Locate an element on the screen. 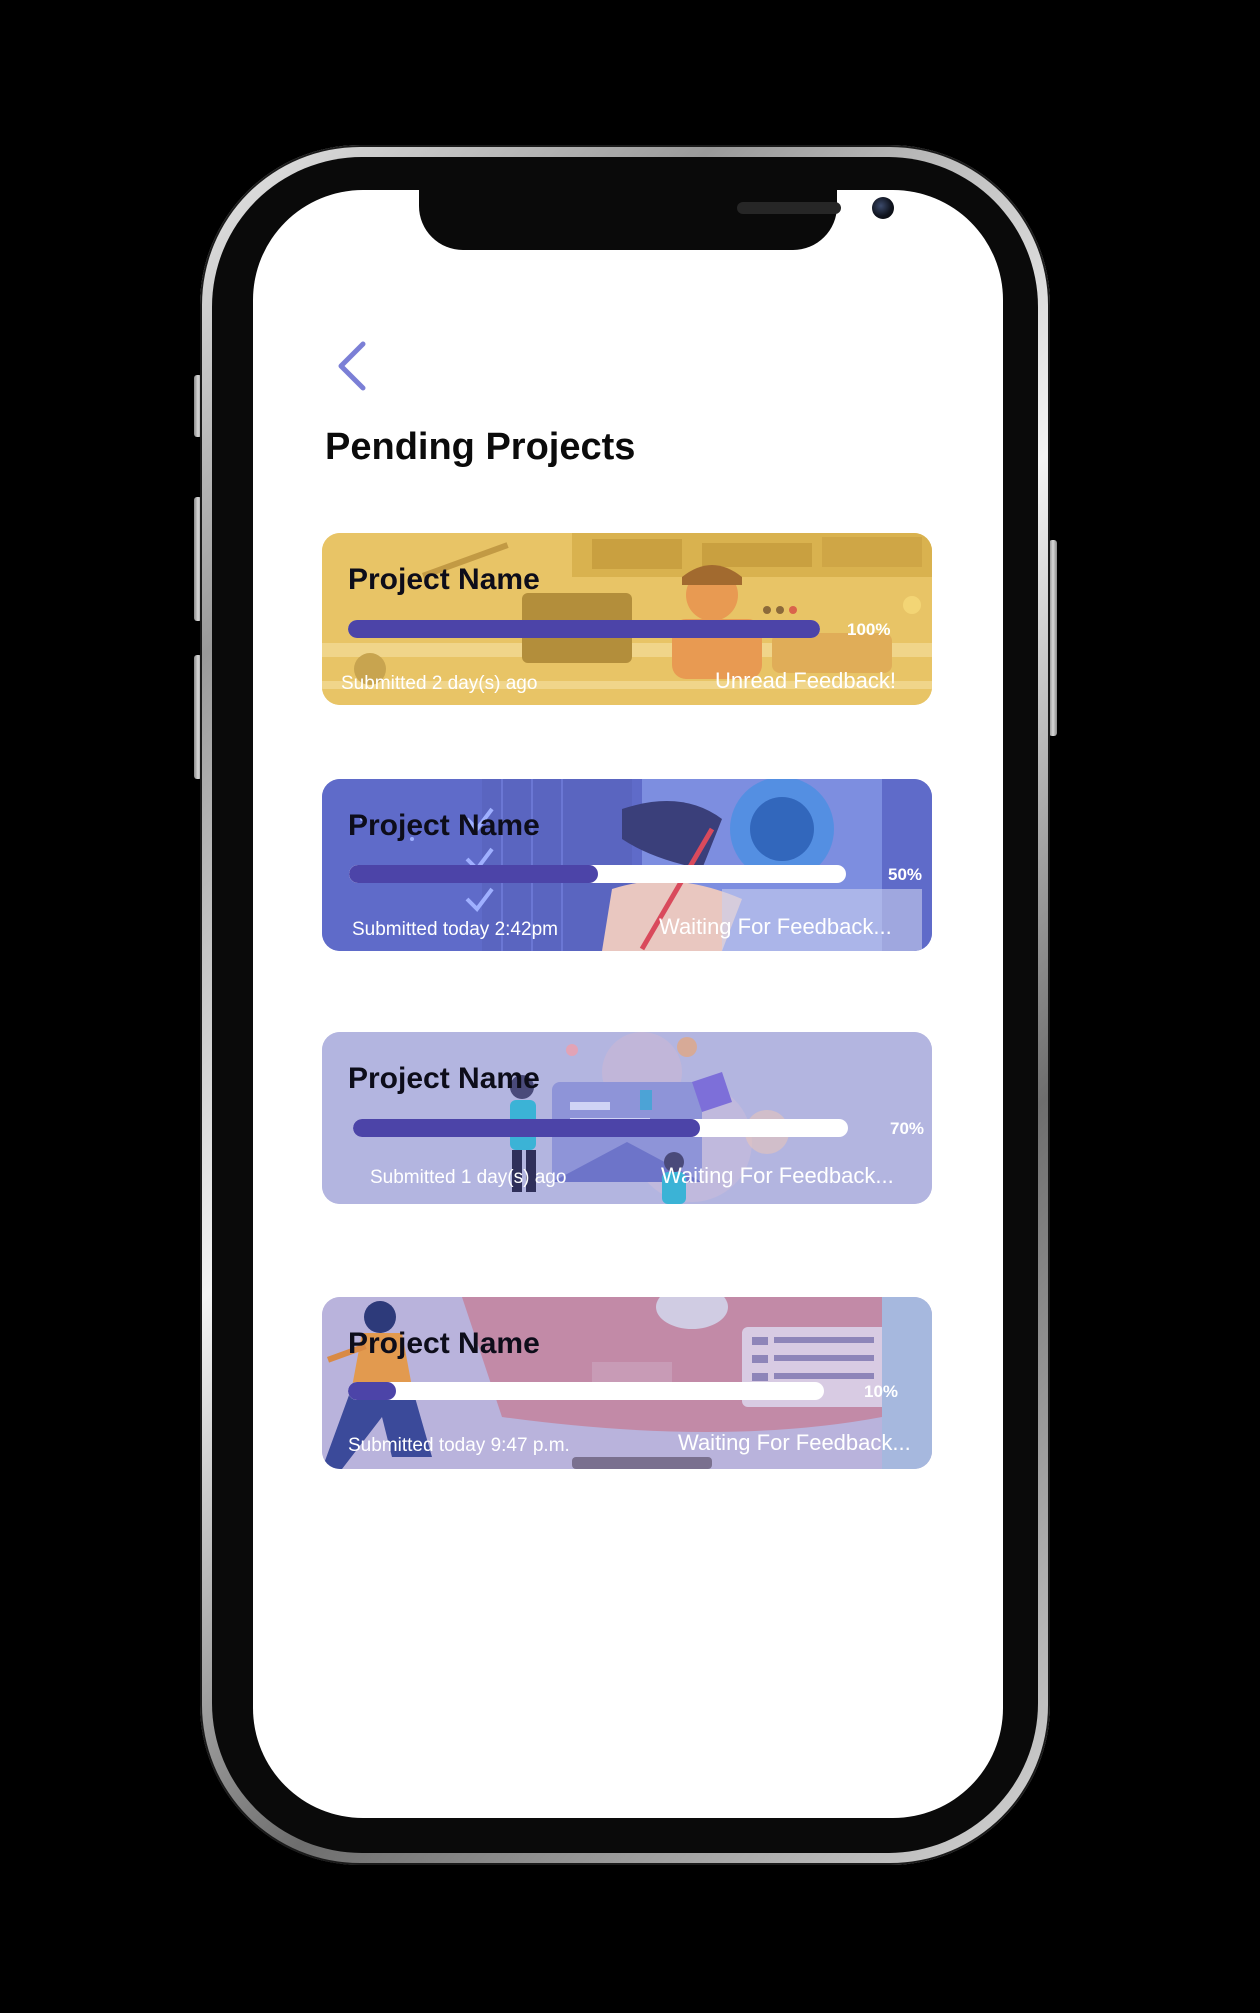 The height and width of the screenshot is (2013, 1260). submitted-time: Submitted today 2:42pm is located at coordinates (455, 929).